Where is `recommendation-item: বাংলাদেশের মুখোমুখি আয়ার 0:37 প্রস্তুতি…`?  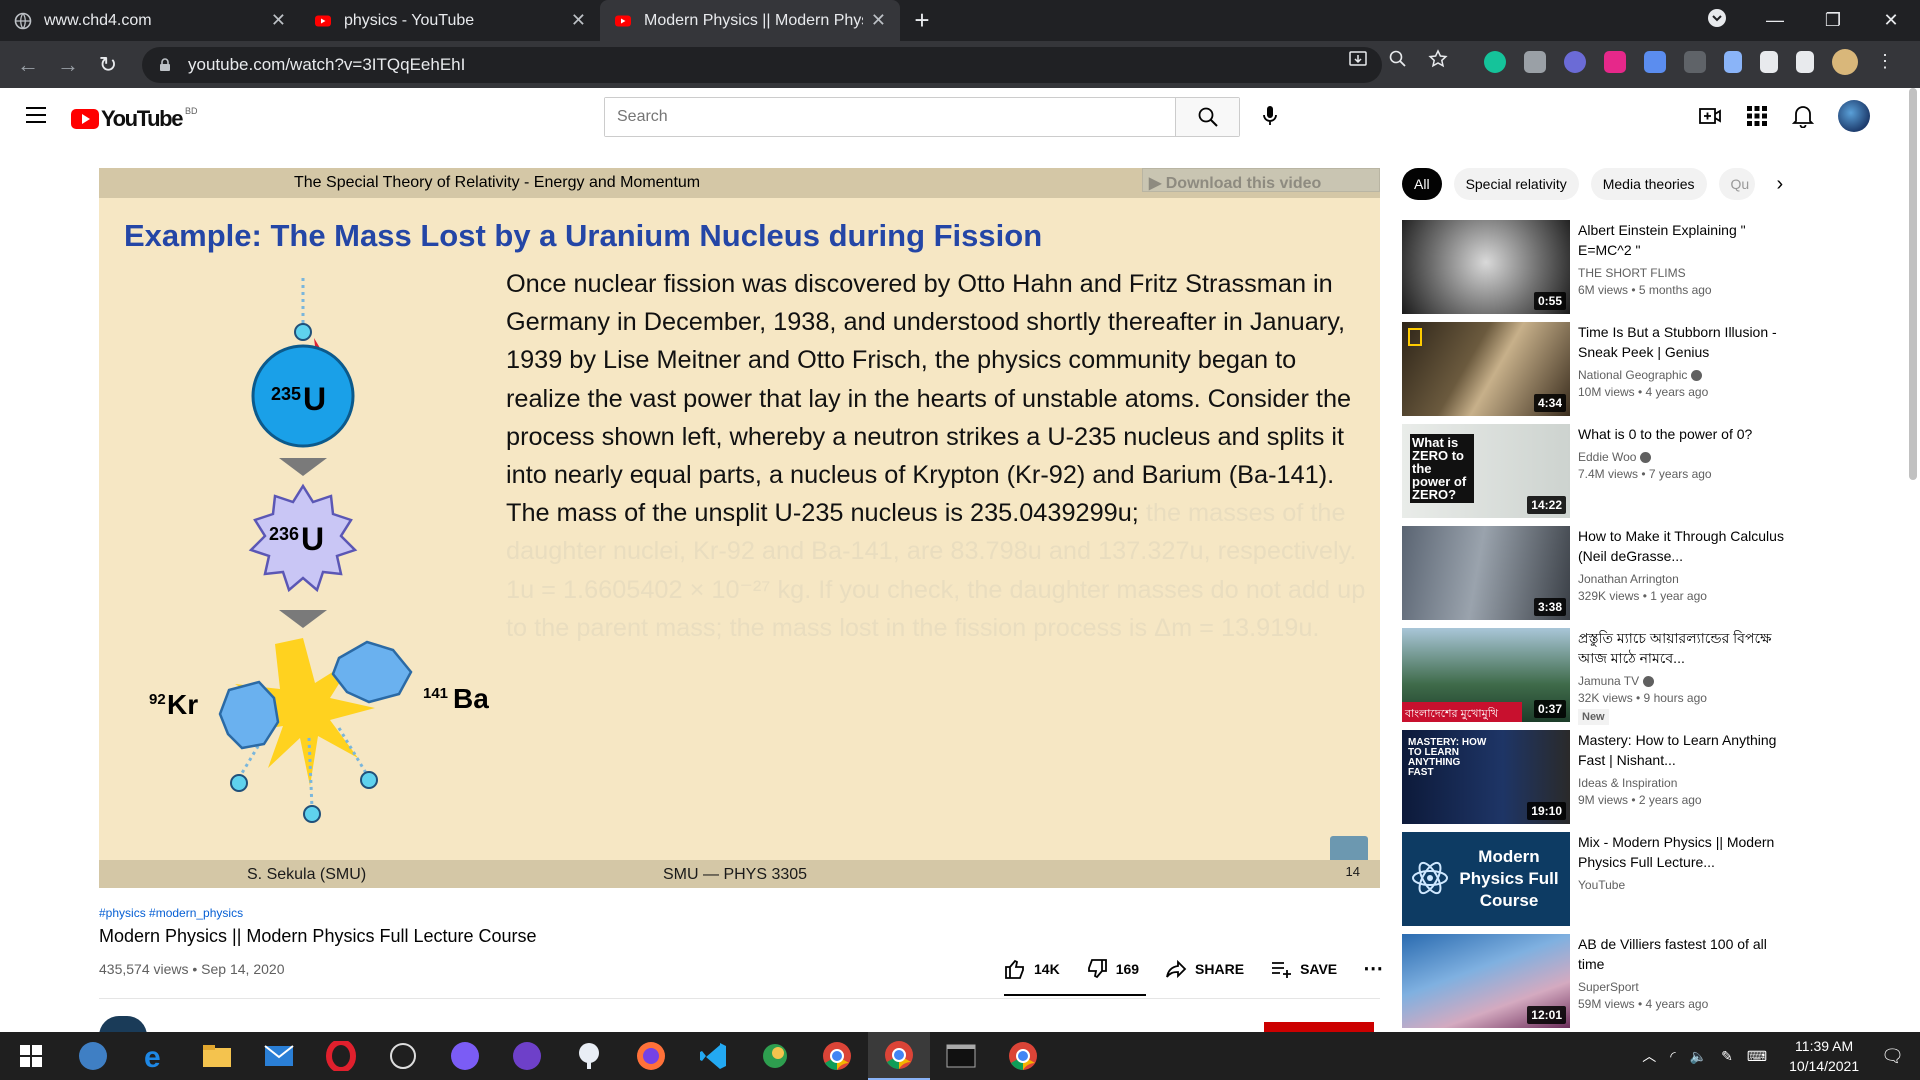
recommendation-item: বাংলাদেশের মুখোমুখি আয়ার 0:37 প্রস্তুতি… is located at coordinates (1652, 676).